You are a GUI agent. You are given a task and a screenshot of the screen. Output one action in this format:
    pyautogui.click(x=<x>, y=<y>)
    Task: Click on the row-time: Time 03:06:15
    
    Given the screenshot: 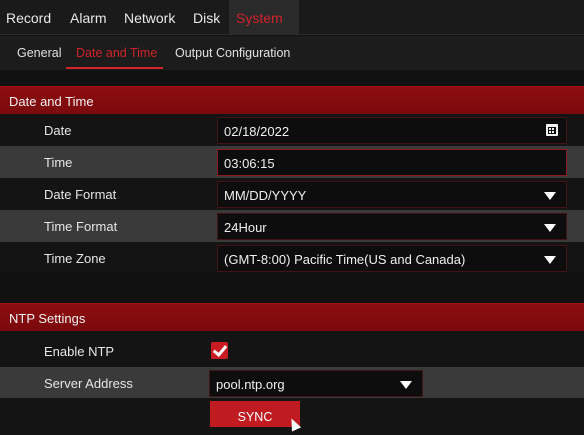 What is the action you would take?
    pyautogui.click(x=293, y=162)
    